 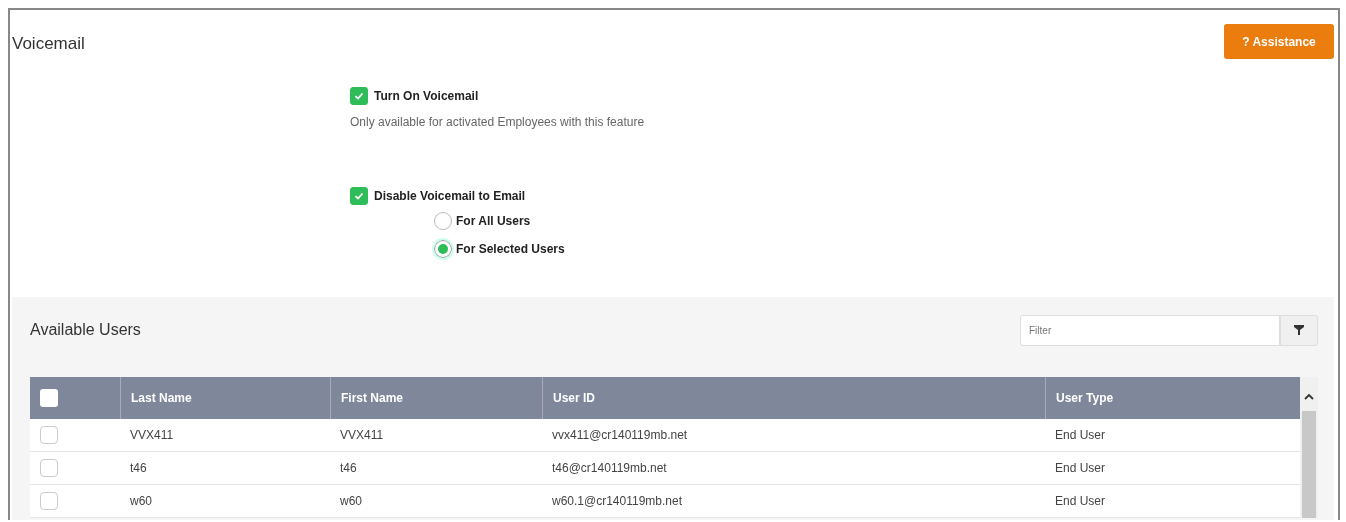 What do you see at coordinates (426, 96) in the screenshot?
I see `checkbox-label: Turn On Voicemail` at bounding box center [426, 96].